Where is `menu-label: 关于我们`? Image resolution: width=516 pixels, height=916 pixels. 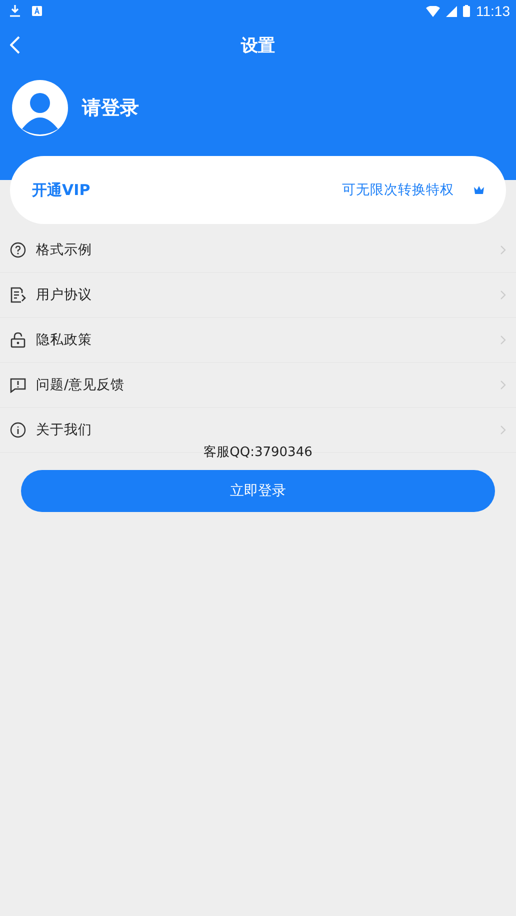 menu-label: 关于我们 is located at coordinates (64, 430).